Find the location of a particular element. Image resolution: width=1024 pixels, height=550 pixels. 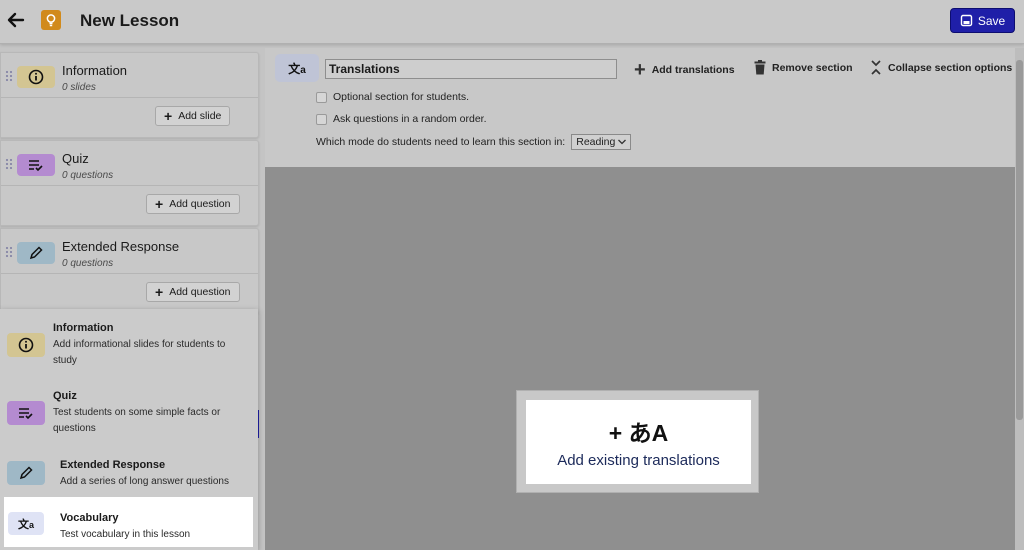

random-order-checkbox is located at coordinates (321, 119).